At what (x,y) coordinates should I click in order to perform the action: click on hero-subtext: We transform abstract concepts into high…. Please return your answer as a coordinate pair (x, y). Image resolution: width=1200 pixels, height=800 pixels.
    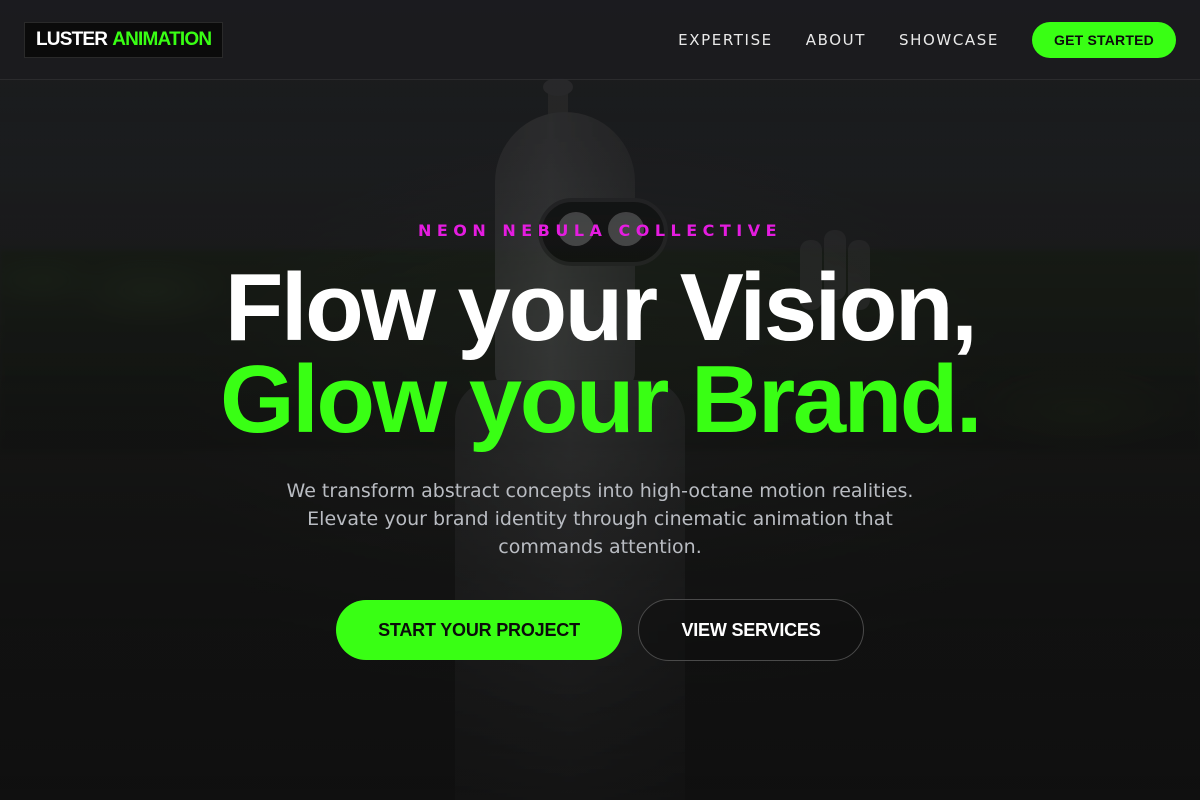
    Looking at the image, I should click on (600, 519).